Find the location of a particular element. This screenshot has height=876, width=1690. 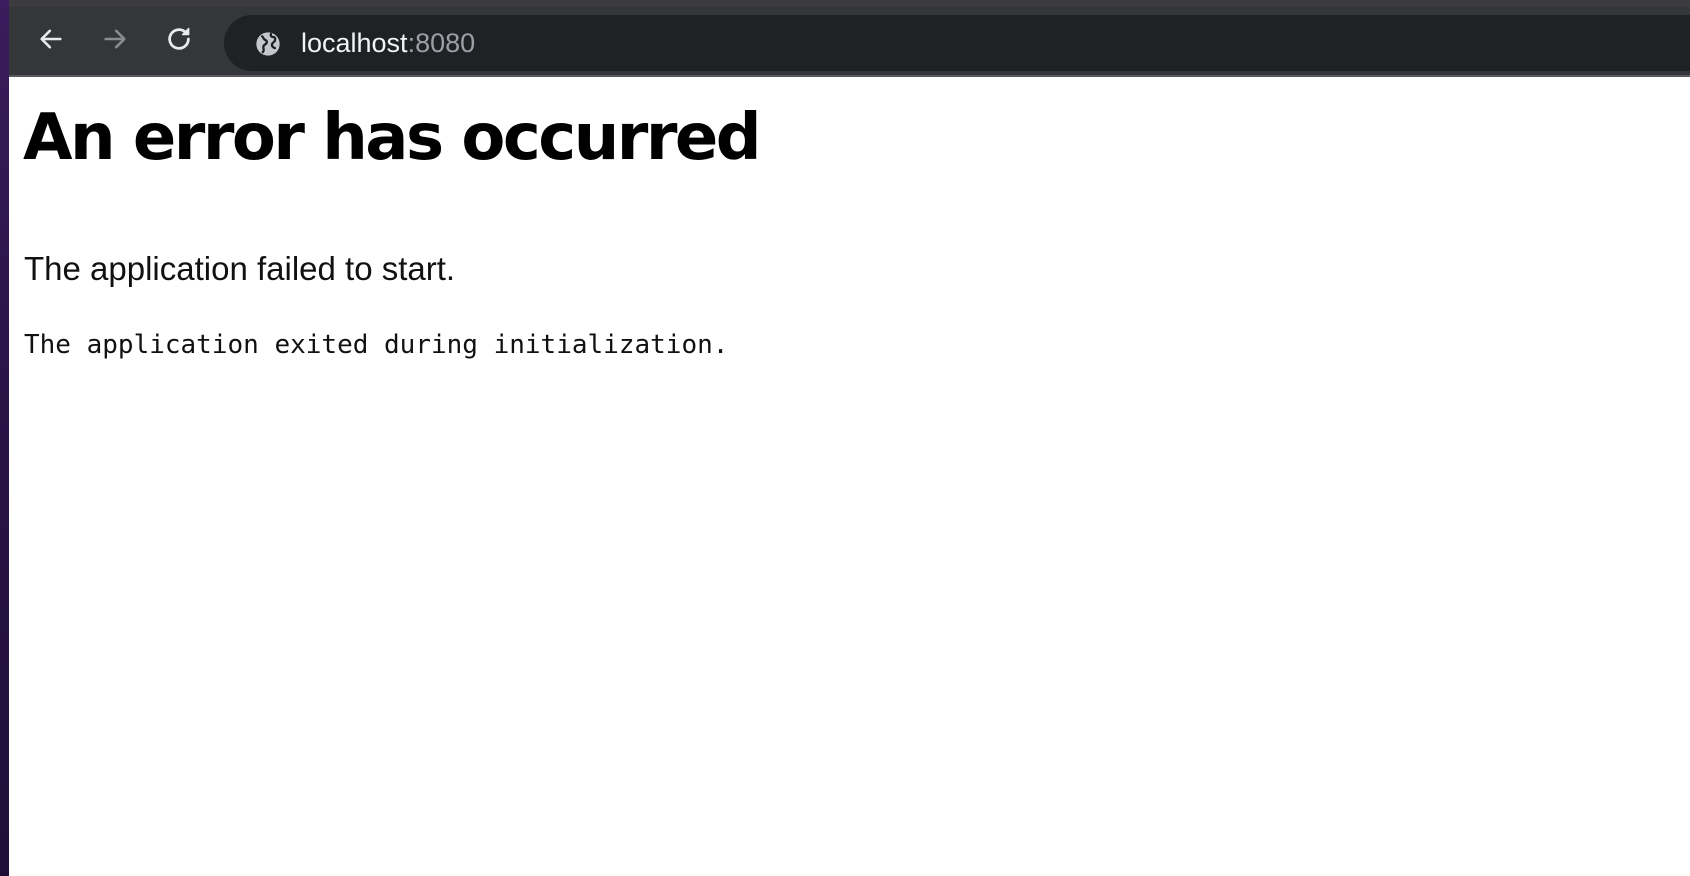

forward-button is located at coordinates (115, 39).